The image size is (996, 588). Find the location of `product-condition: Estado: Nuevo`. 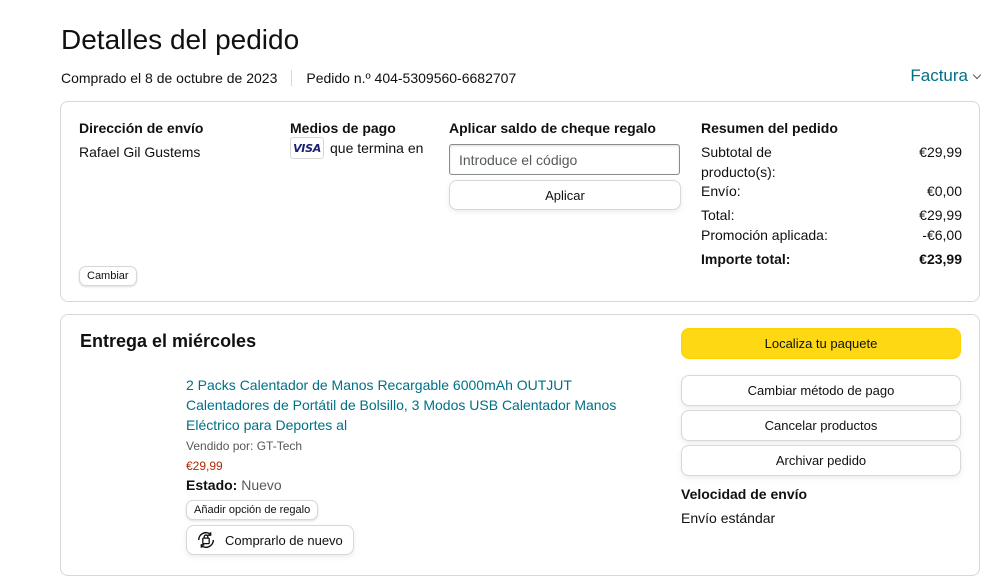

product-condition: Estado: Nuevo is located at coordinates (234, 485).